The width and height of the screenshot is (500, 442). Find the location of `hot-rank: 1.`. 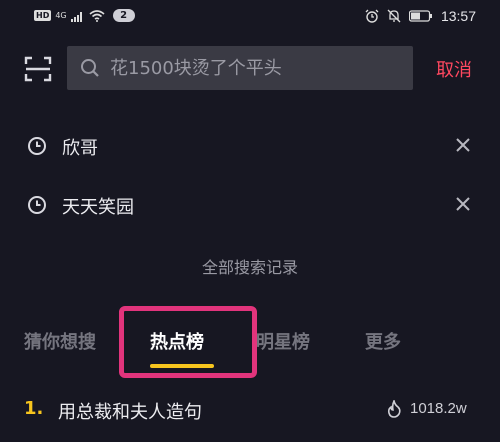

hot-rank: 1. is located at coordinates (34, 408).